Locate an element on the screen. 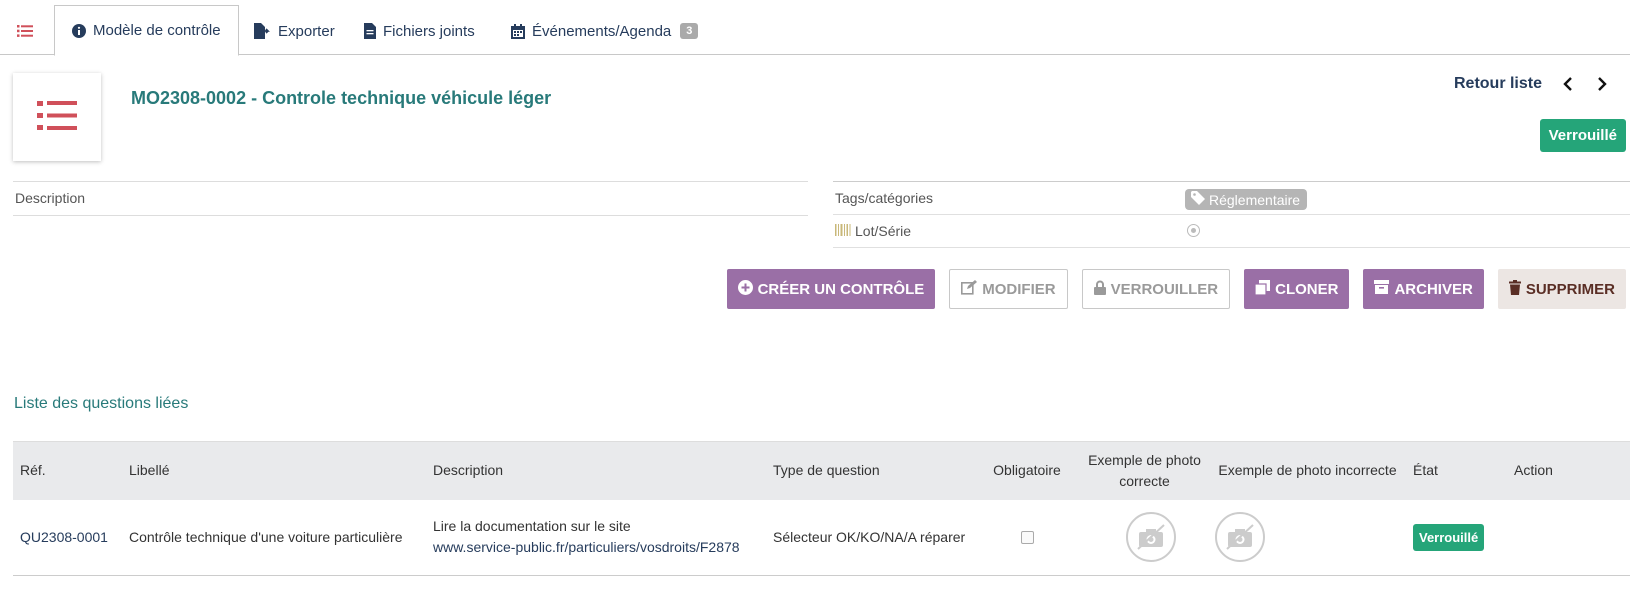  lot-serie-row: Lot/Série is located at coordinates (1231, 231).